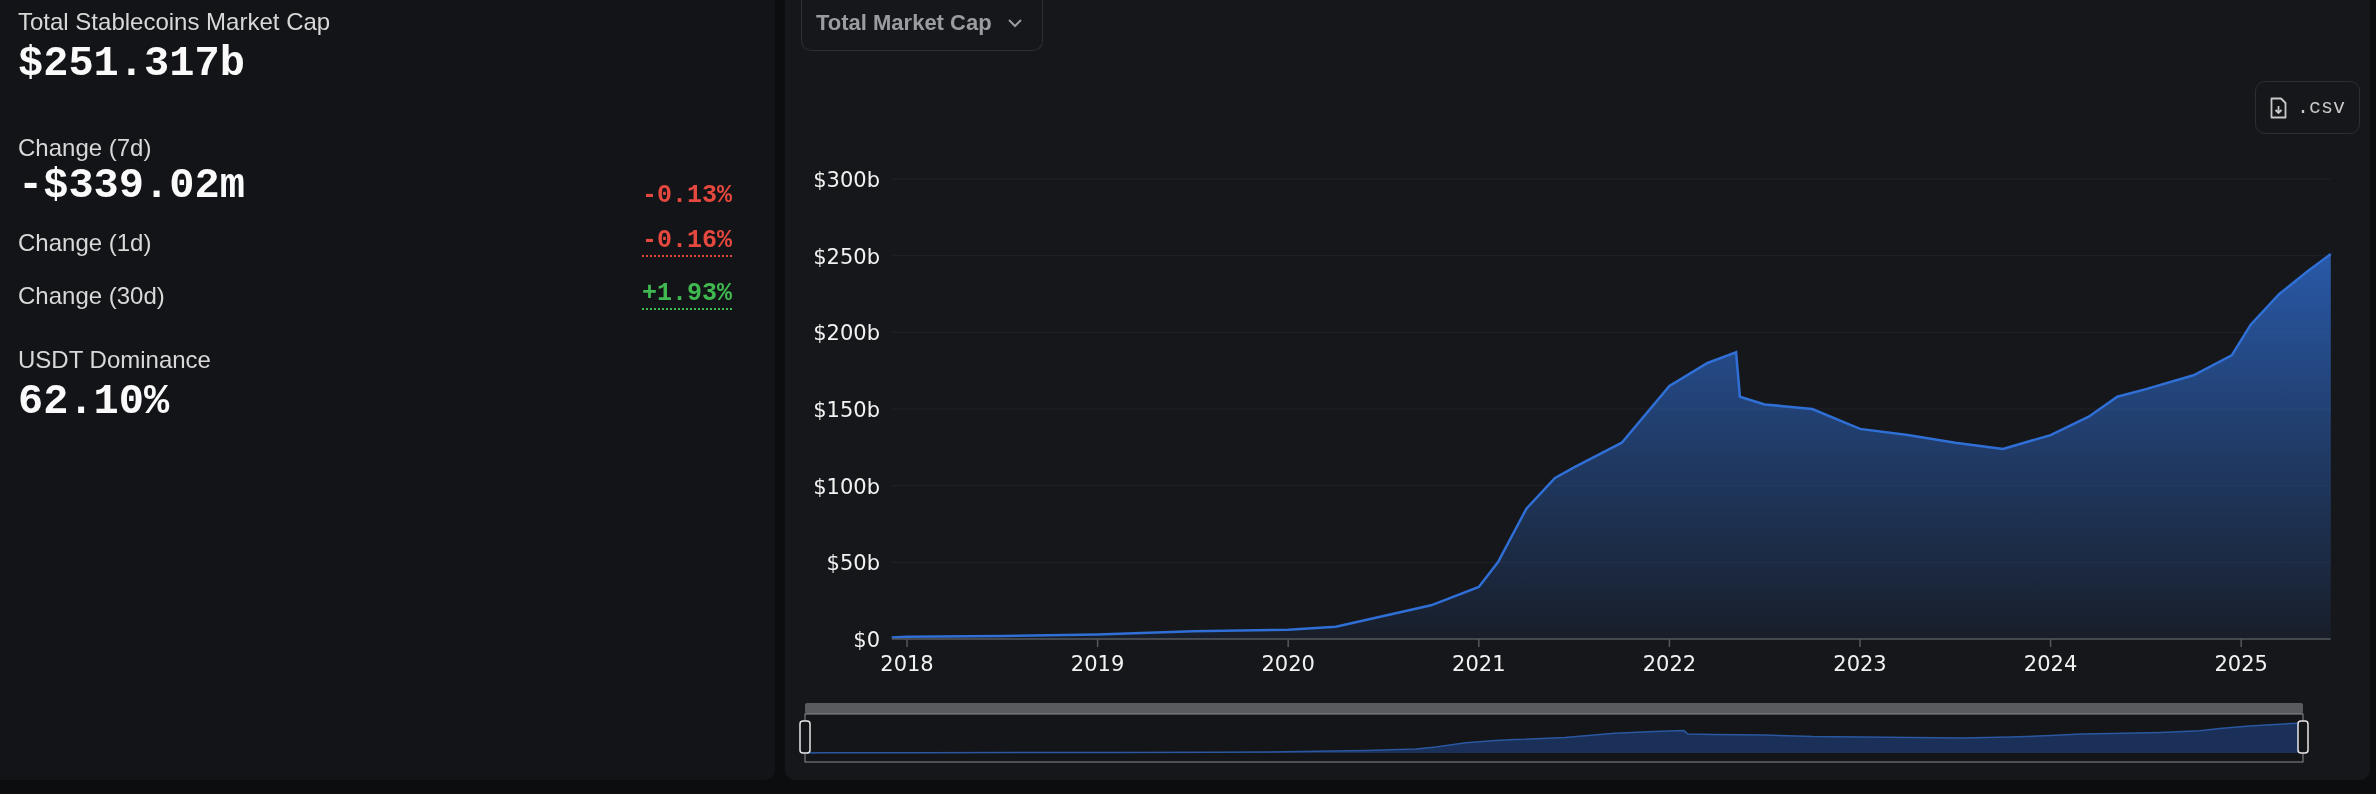 The height and width of the screenshot is (794, 2376). What do you see at coordinates (687, 241) in the screenshot?
I see `change-percent: -0.16%` at bounding box center [687, 241].